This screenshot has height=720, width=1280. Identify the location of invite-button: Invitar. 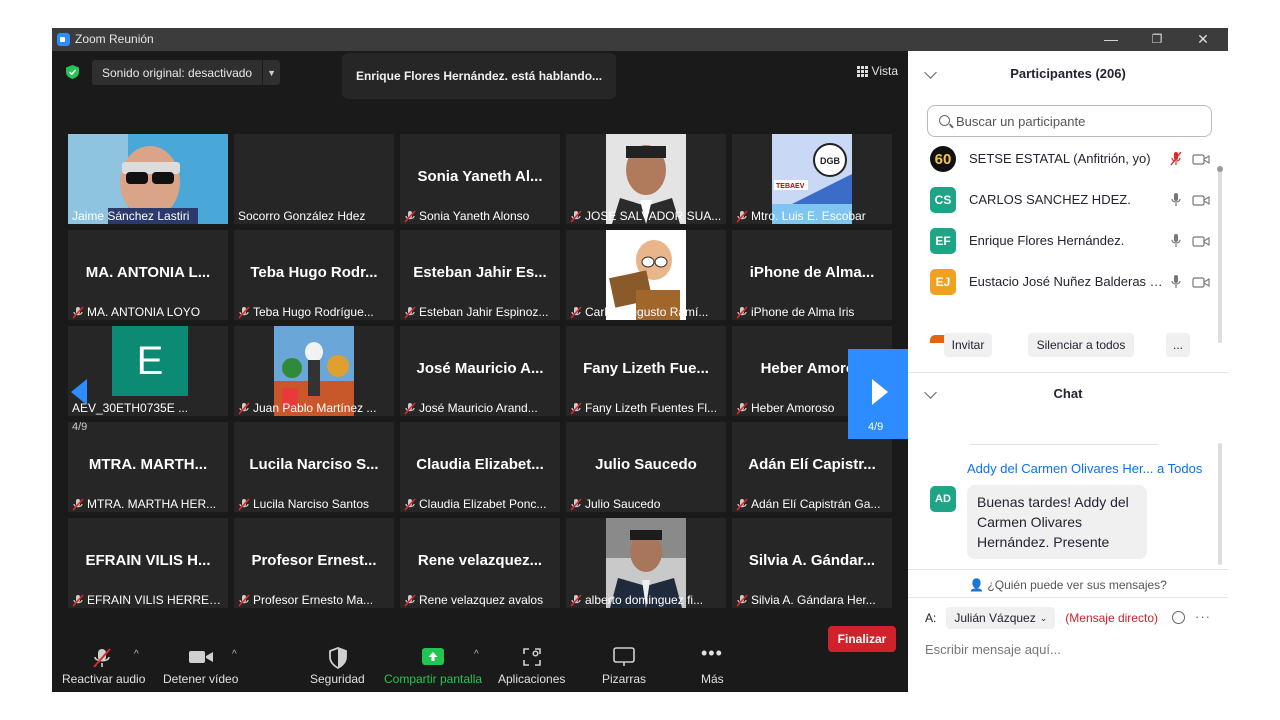
(968, 345).